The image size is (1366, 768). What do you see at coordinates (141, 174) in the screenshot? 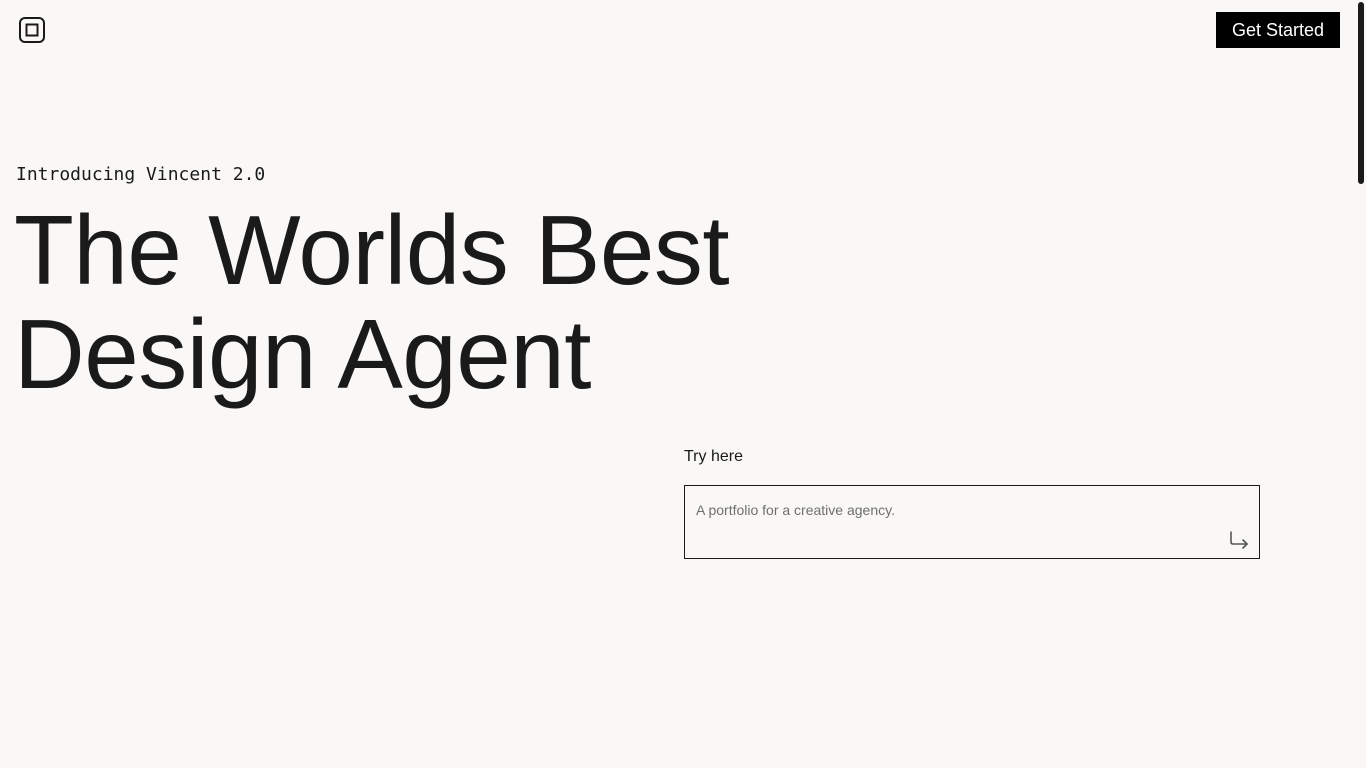
I see `intro-eyebrow: Introducing Vincent 2.0` at bounding box center [141, 174].